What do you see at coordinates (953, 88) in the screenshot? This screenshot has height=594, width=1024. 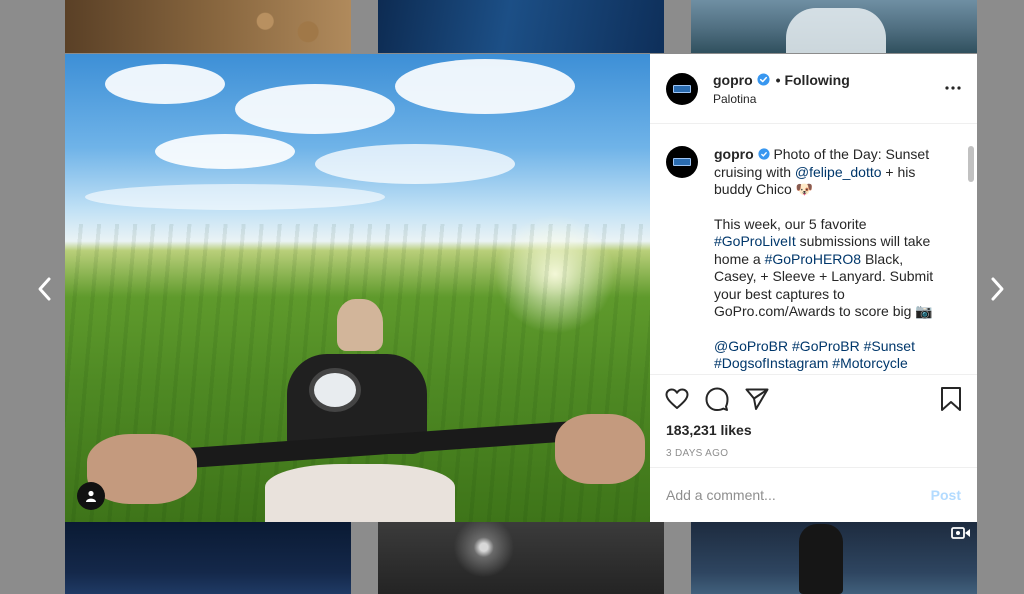 I see `more-options-icon` at bounding box center [953, 88].